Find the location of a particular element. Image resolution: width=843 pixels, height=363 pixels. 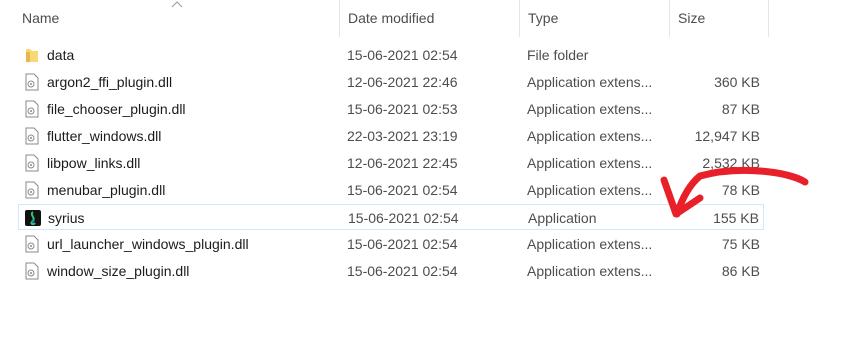

file-size: 87 KB is located at coordinates (740, 109).